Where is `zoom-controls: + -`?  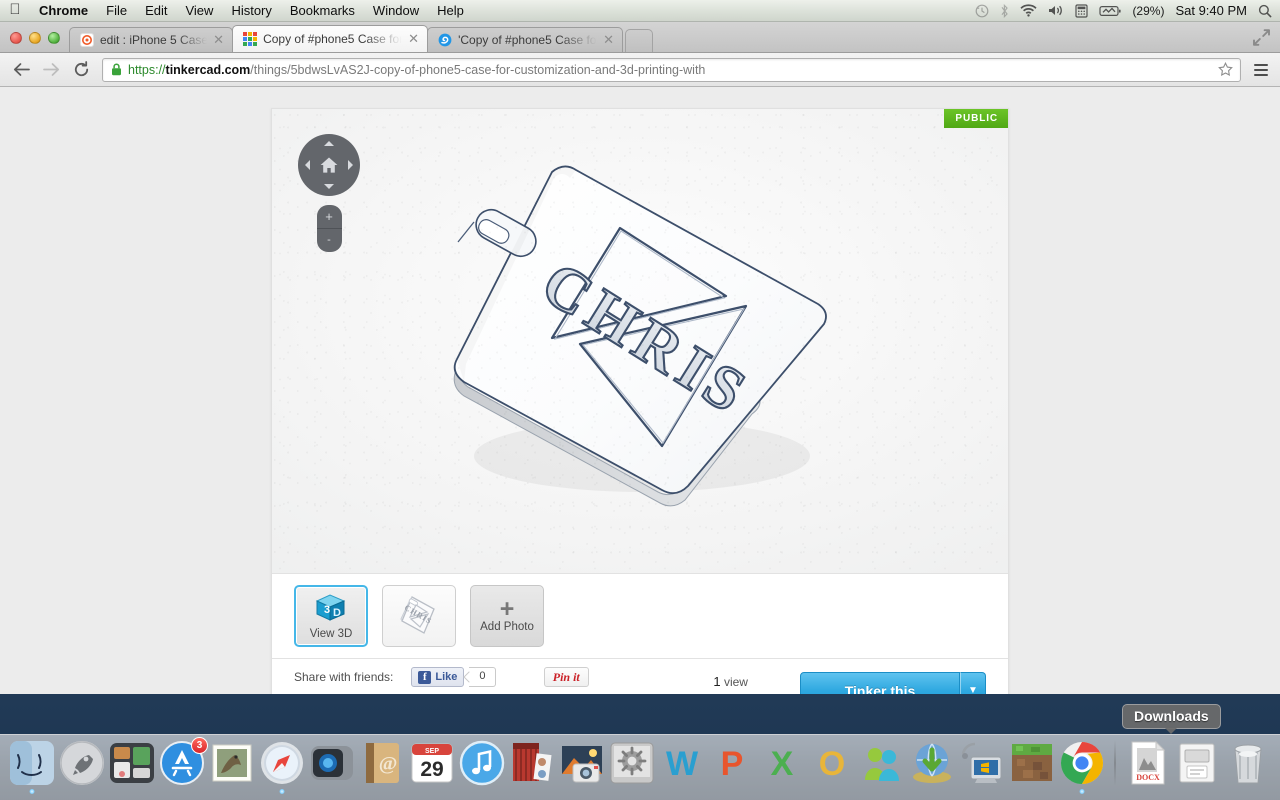
zoom-controls: + - is located at coordinates (329, 229).